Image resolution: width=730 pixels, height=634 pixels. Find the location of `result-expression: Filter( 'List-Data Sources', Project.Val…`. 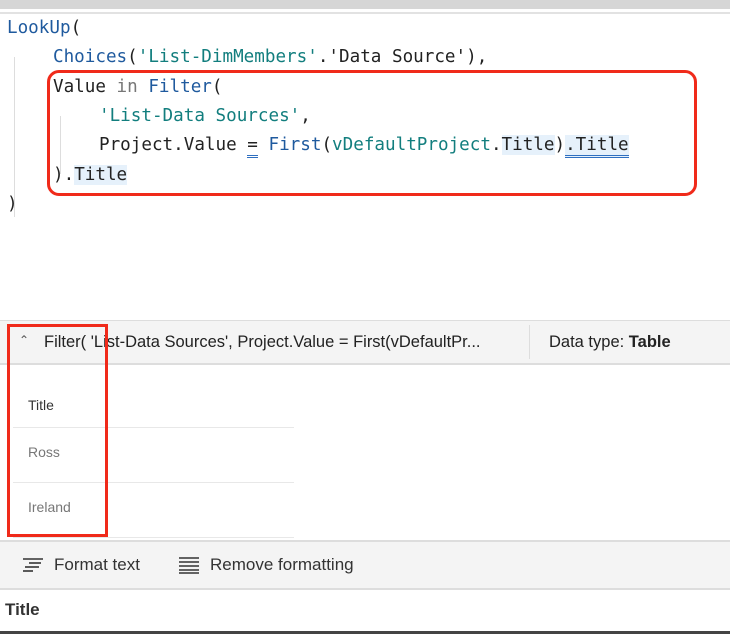

result-expression: Filter( 'List-Data Sources', Project.Val… is located at coordinates (262, 342).